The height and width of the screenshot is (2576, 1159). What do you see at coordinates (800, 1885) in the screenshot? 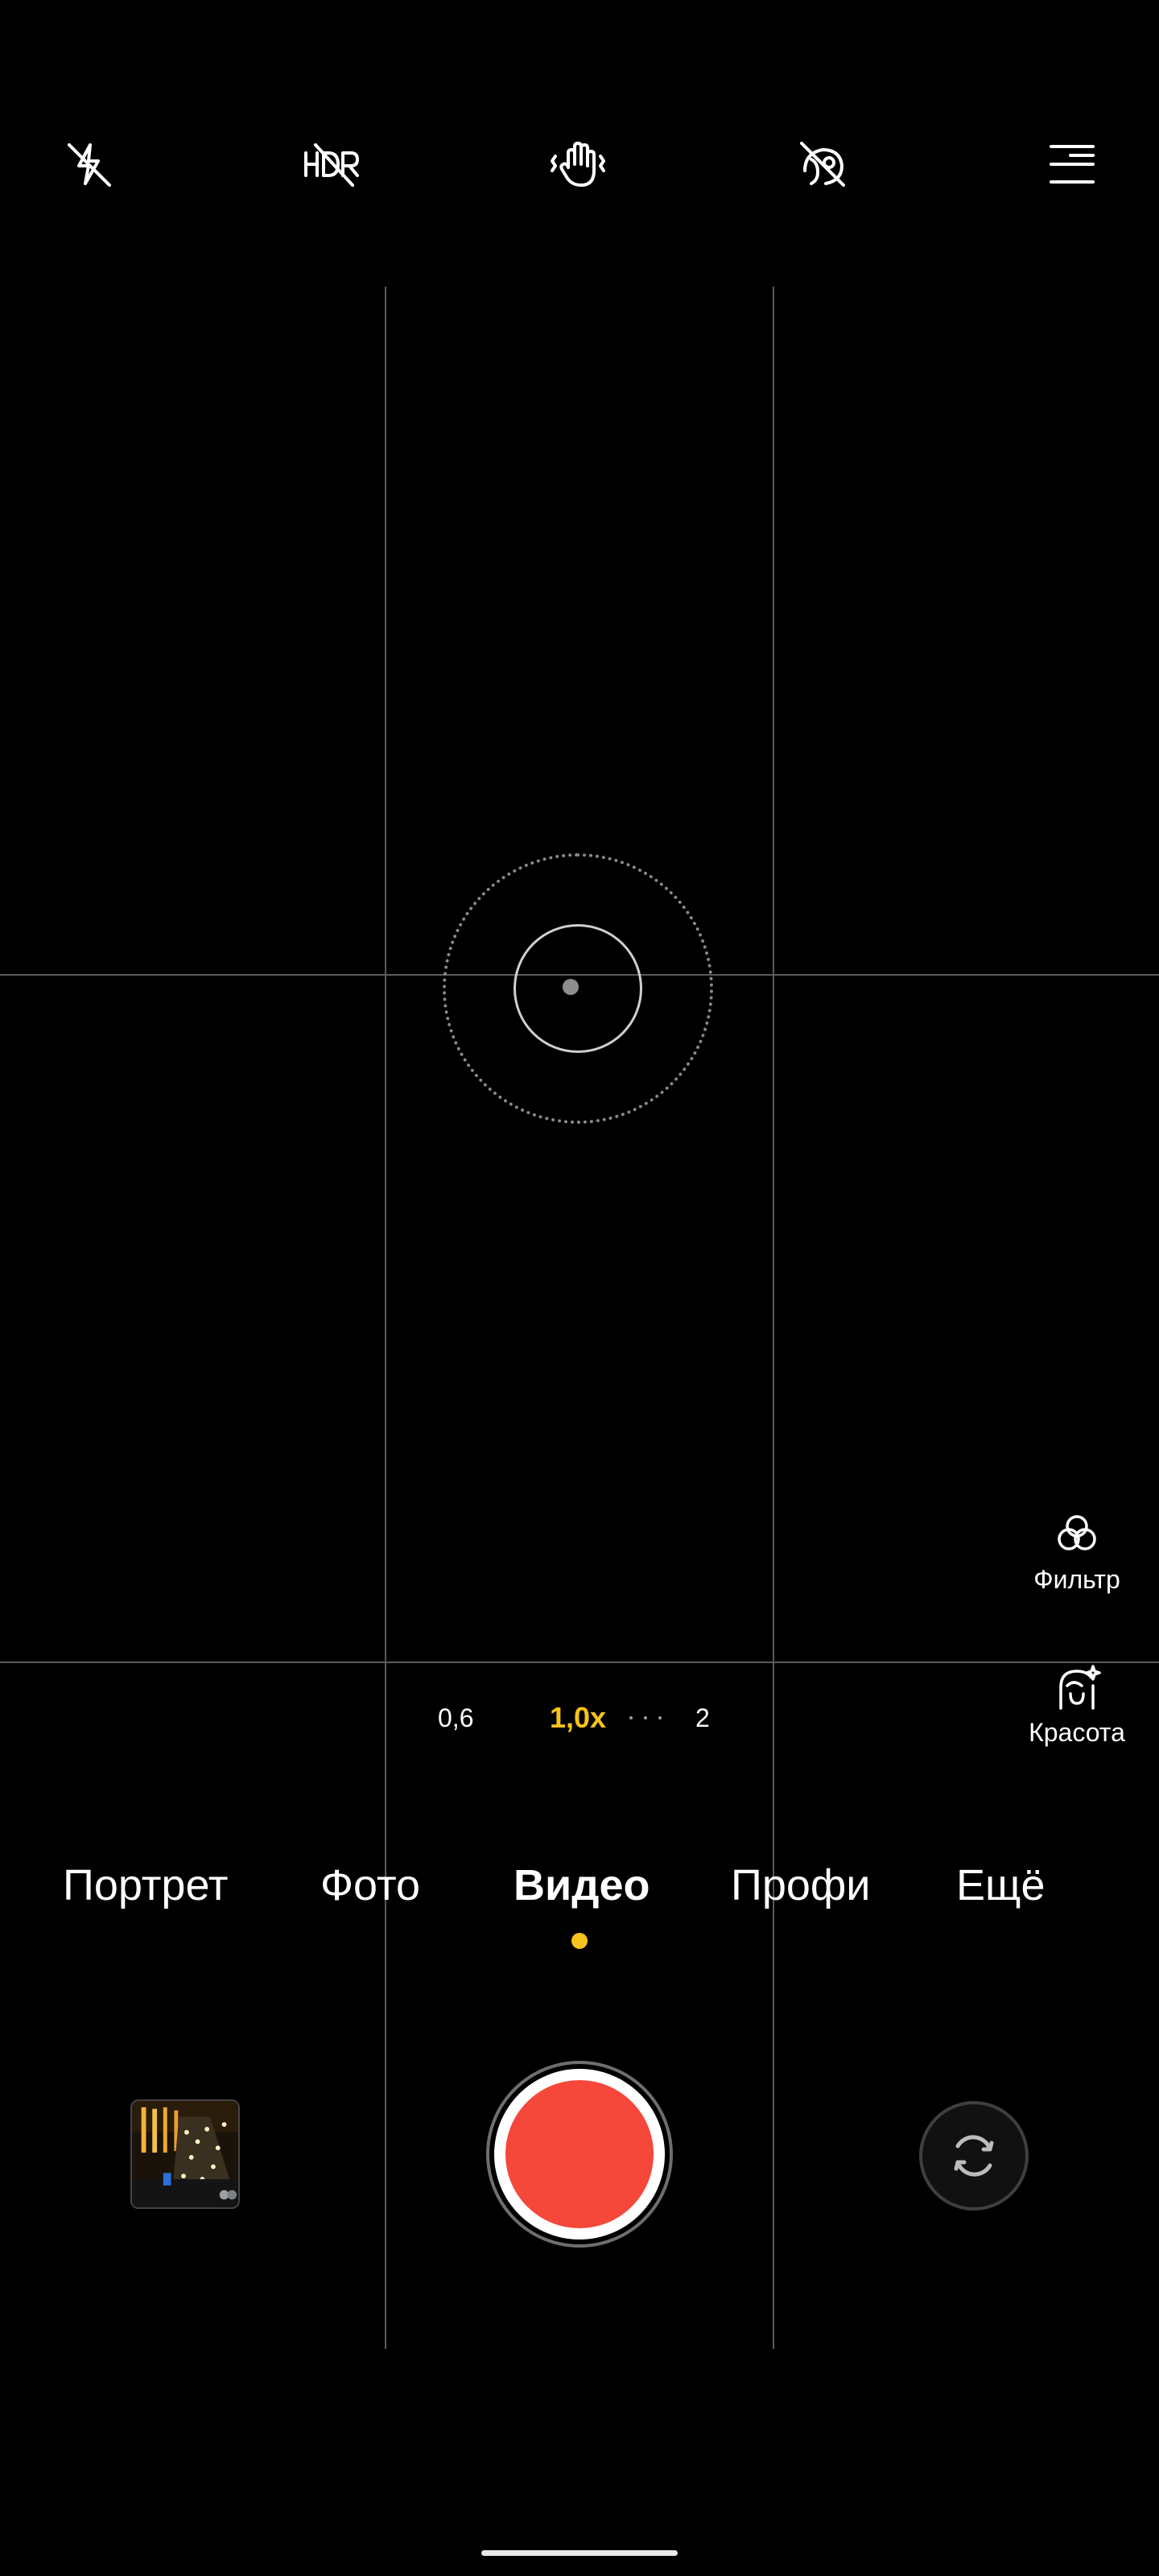
I see `mode-pro: Профи` at bounding box center [800, 1885].